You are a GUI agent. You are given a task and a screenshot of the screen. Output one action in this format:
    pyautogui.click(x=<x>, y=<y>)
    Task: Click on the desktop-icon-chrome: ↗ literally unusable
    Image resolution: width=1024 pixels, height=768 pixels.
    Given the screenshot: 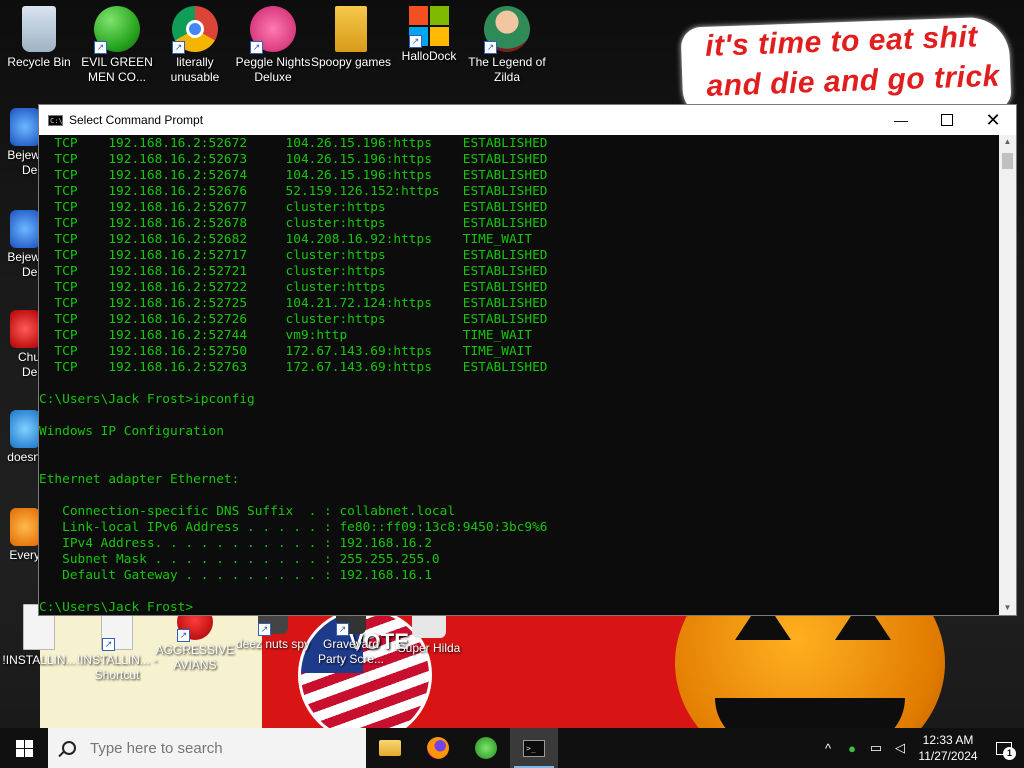 What is the action you would take?
    pyautogui.click(x=195, y=45)
    